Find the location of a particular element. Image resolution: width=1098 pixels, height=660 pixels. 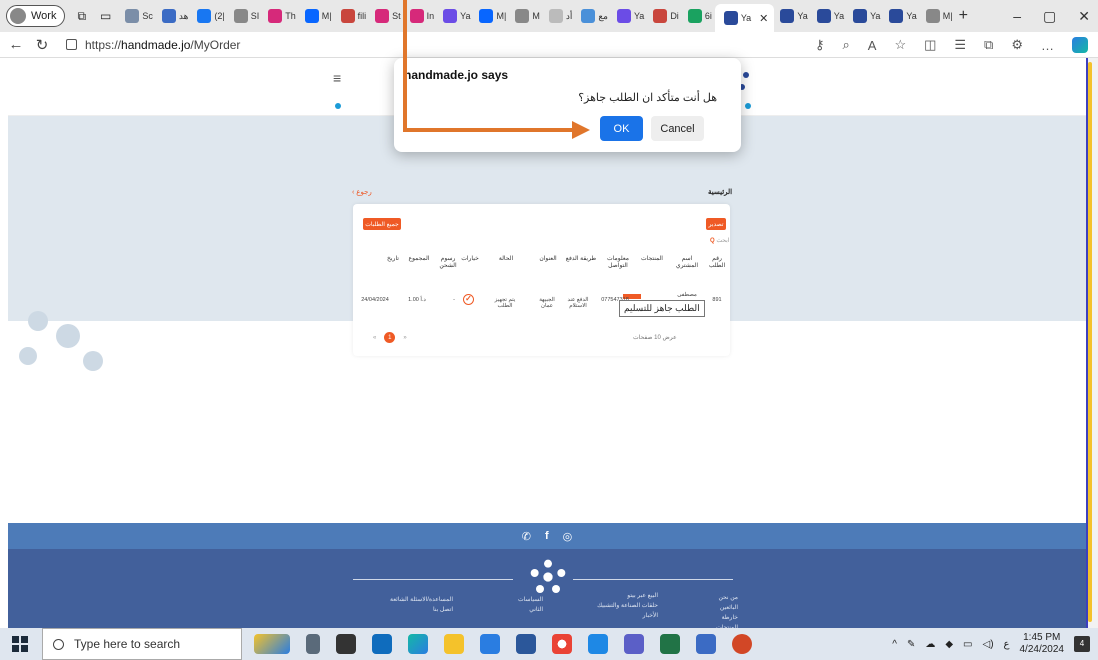

cancel-button: Cancel is located at coordinates (677, 128).